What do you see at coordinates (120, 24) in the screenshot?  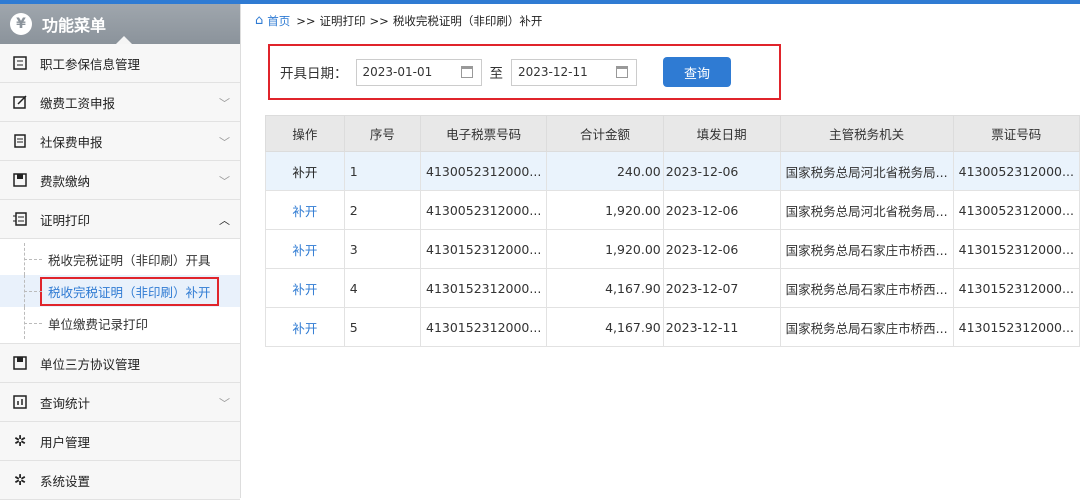 I see `sidebar-header: ¥ 功能菜单` at bounding box center [120, 24].